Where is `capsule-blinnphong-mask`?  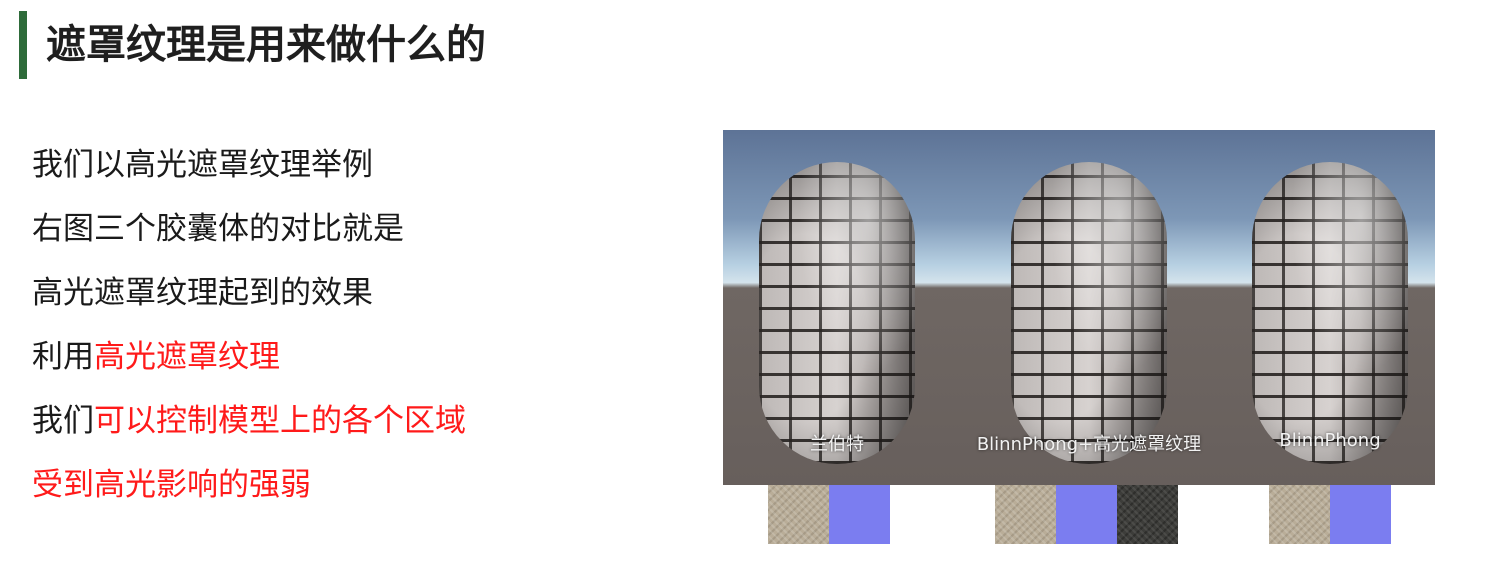 capsule-blinnphong-mask is located at coordinates (1089, 313).